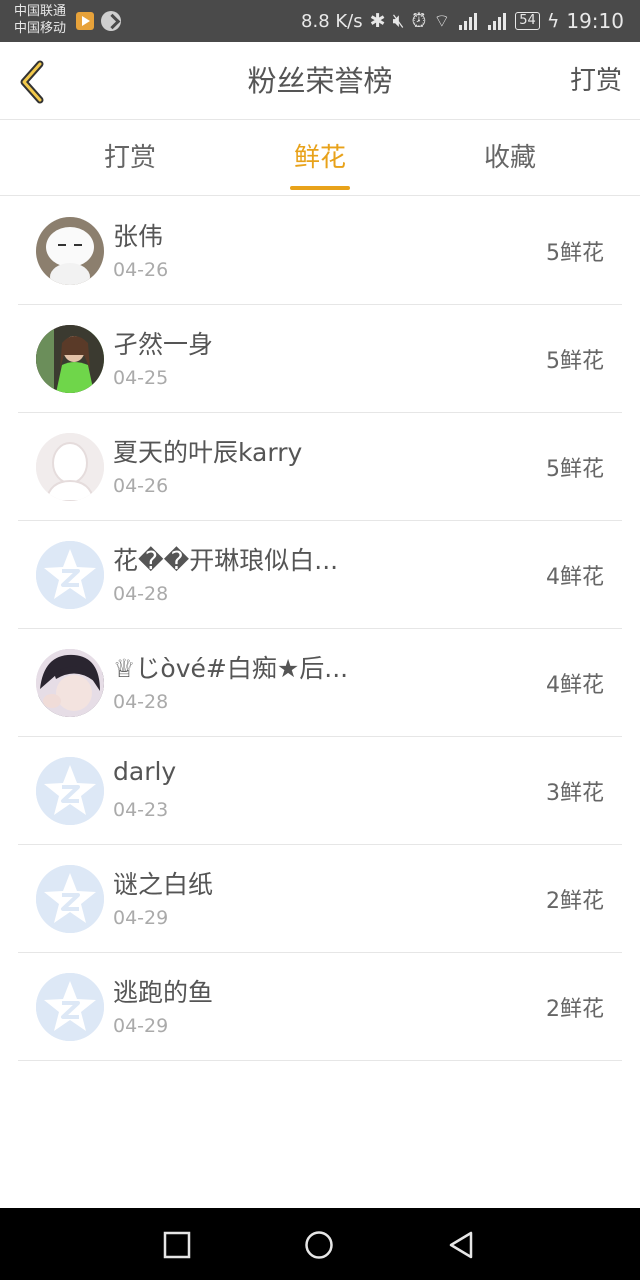  What do you see at coordinates (320, 1007) in the screenshot?
I see `list-item: 逃跑的鱼 04-29 2鲜花` at bounding box center [320, 1007].